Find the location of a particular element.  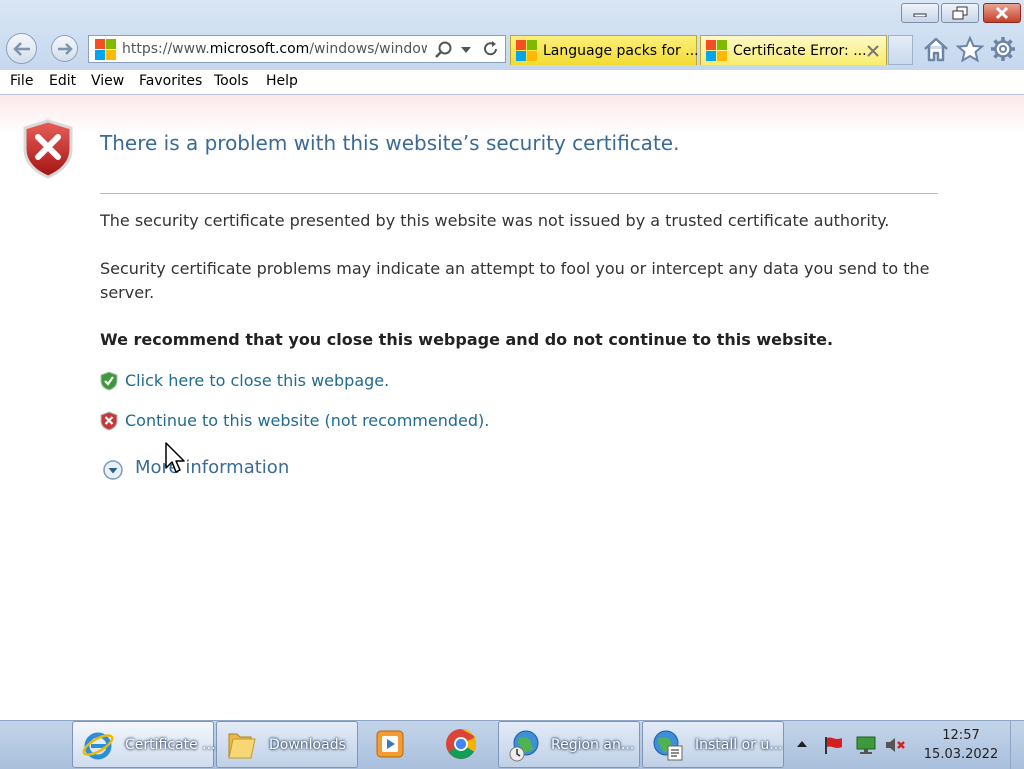

more-information-label: More information is located at coordinates (212, 467).